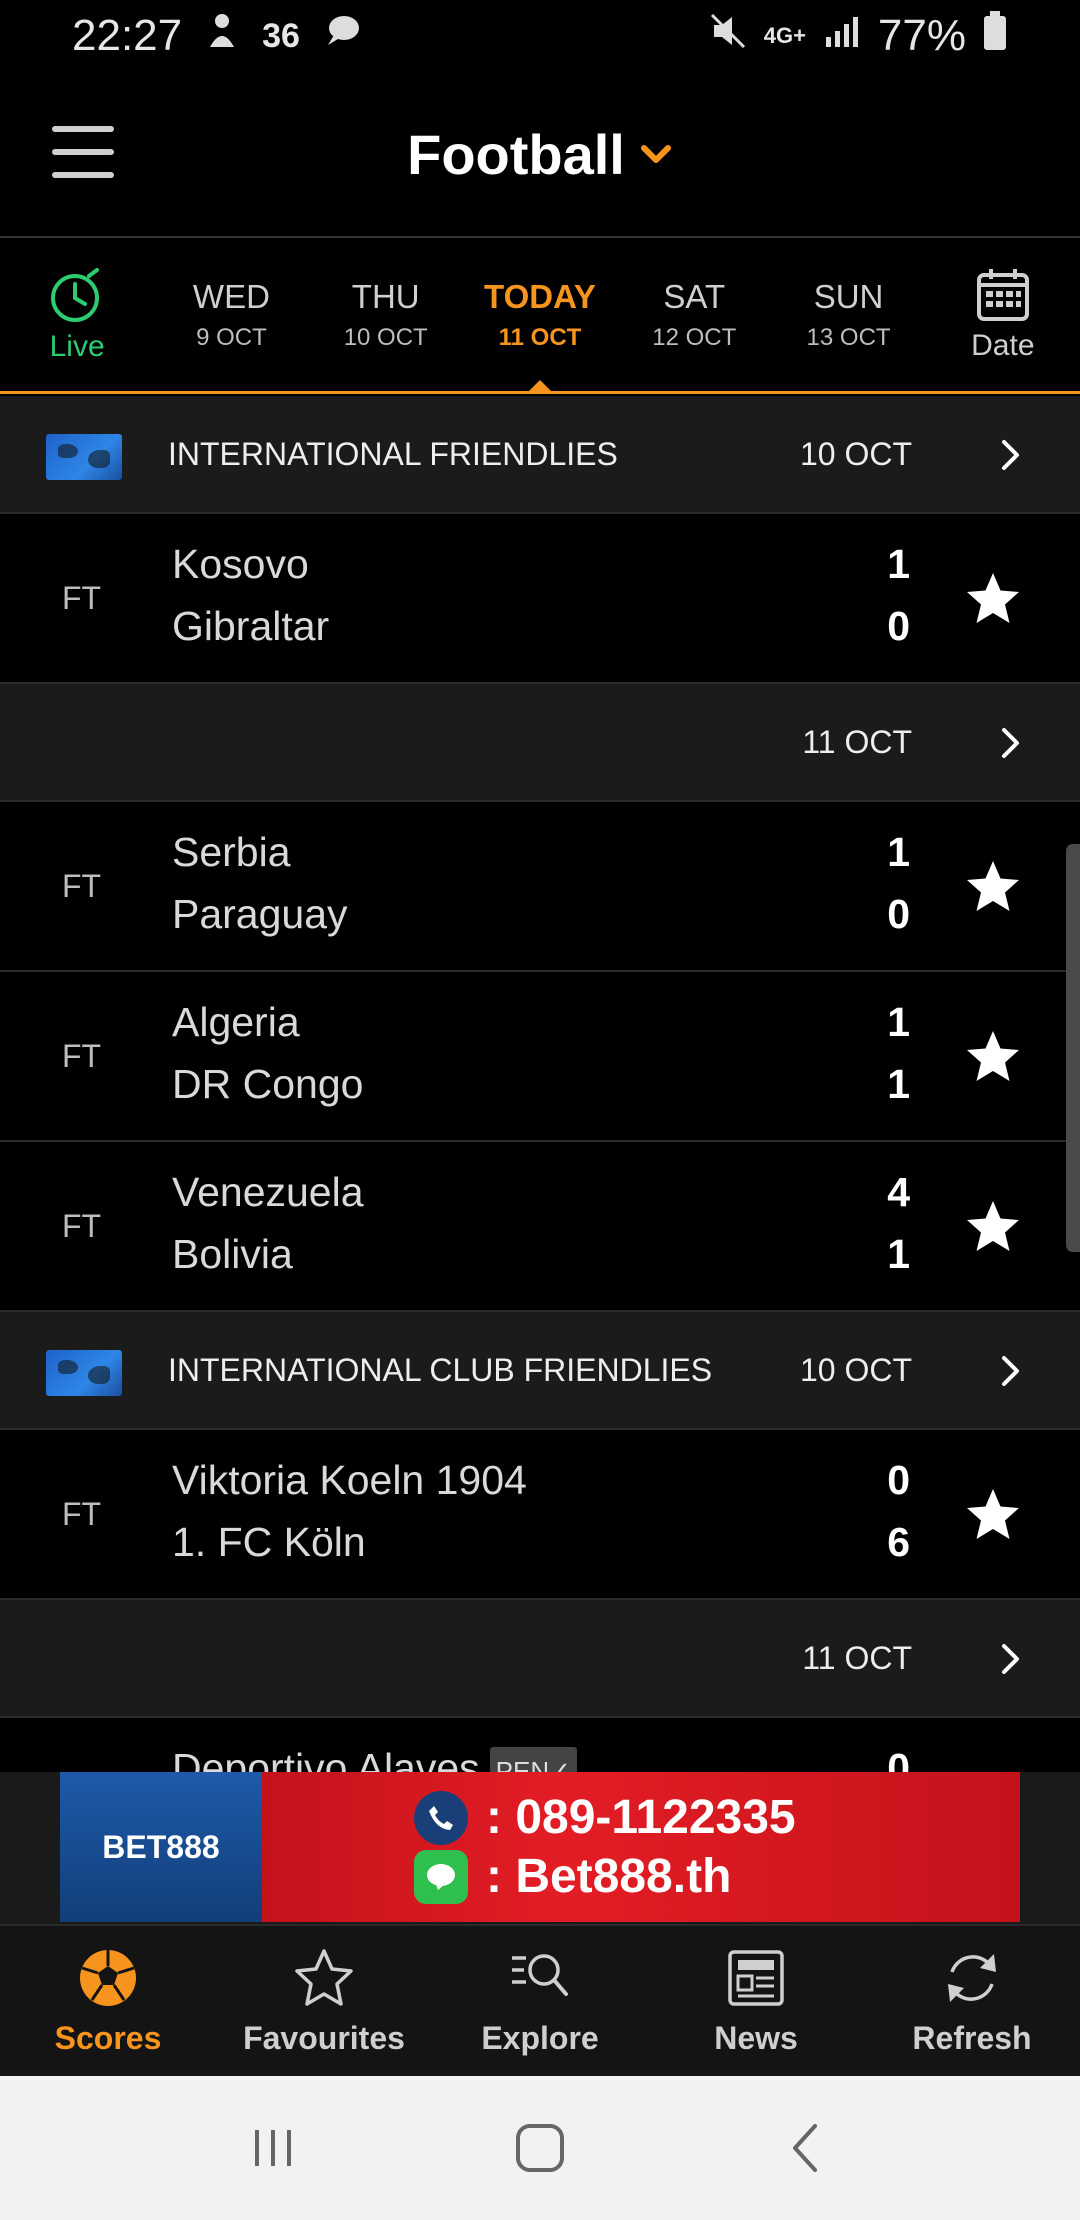  What do you see at coordinates (385, 296) in the screenshot?
I see `tab-day: THU` at bounding box center [385, 296].